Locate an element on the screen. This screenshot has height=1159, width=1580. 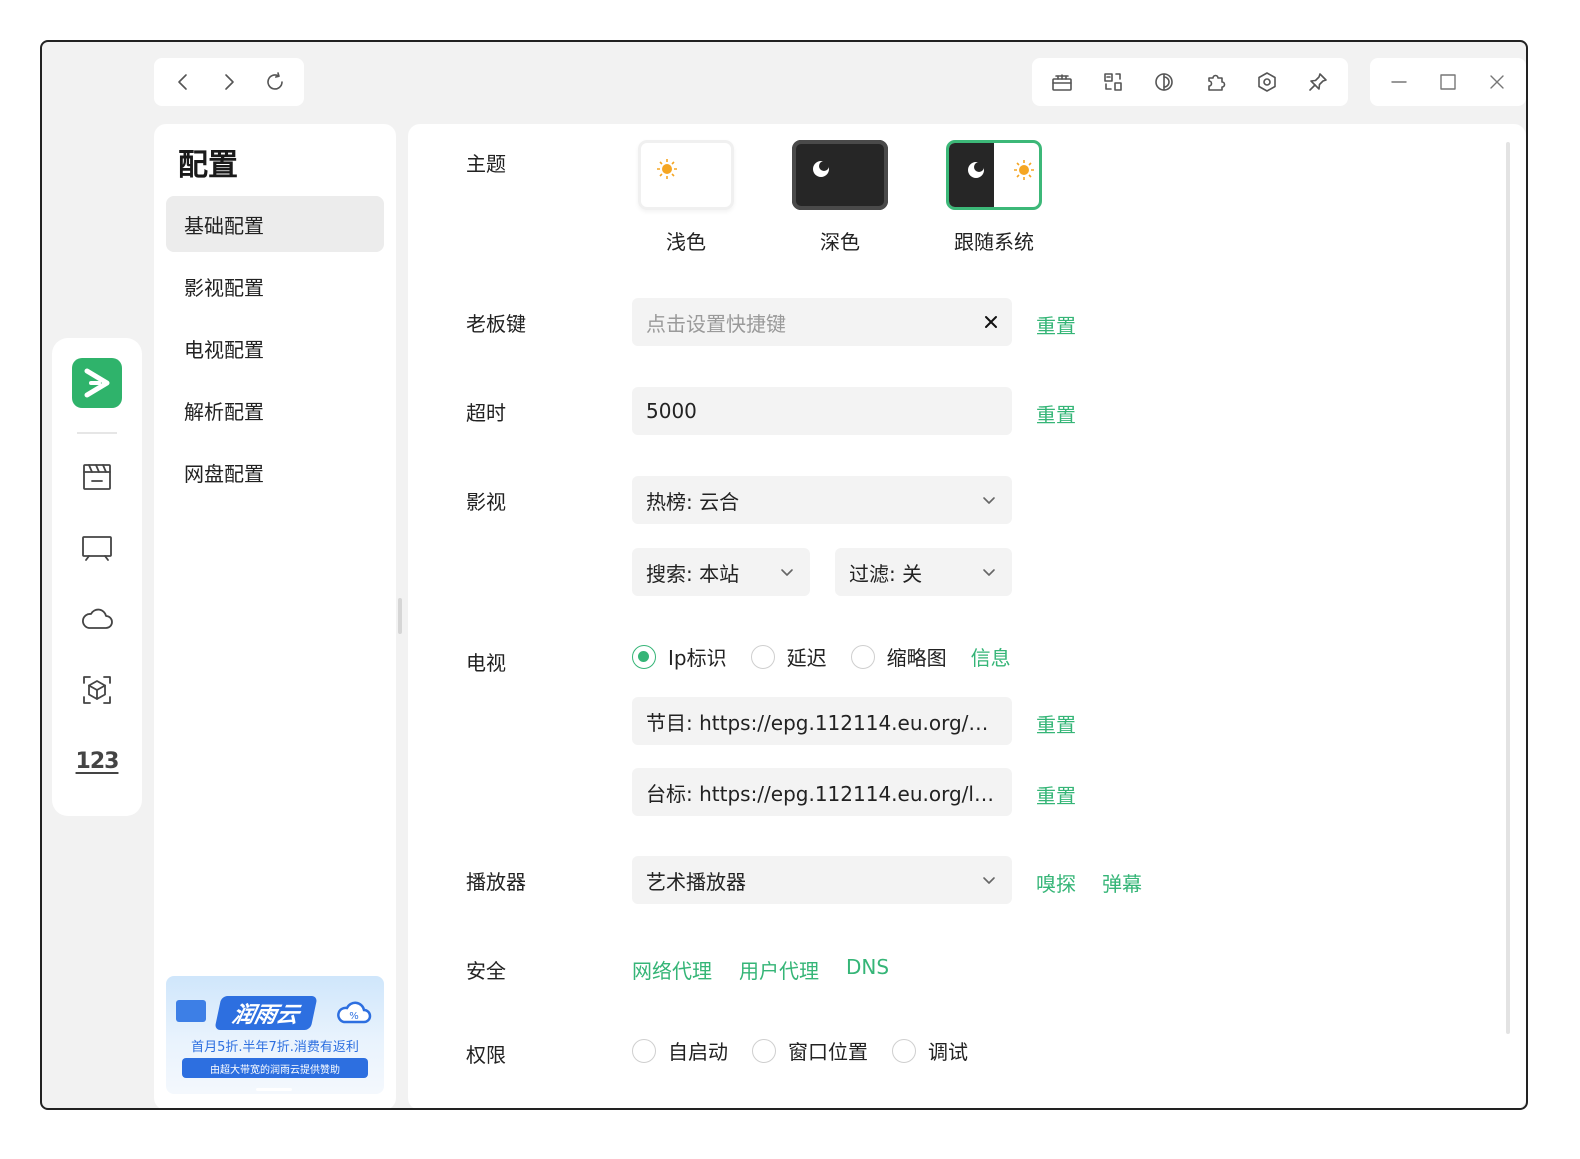
computer-icon is located at coordinates (191, 1011).